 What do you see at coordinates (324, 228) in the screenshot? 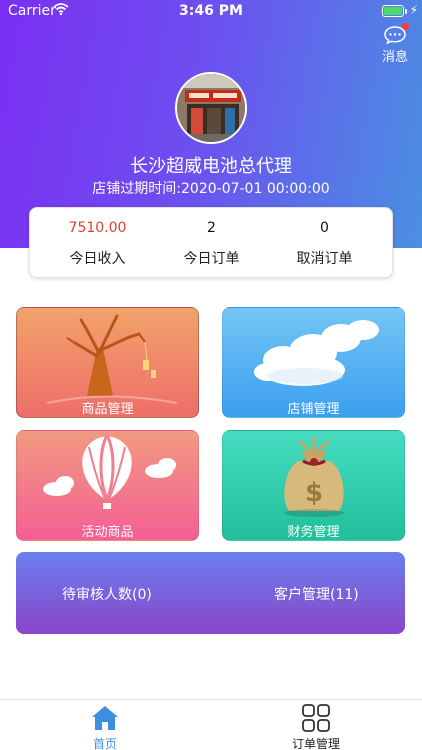
I see `cancelled-value: 0` at bounding box center [324, 228].